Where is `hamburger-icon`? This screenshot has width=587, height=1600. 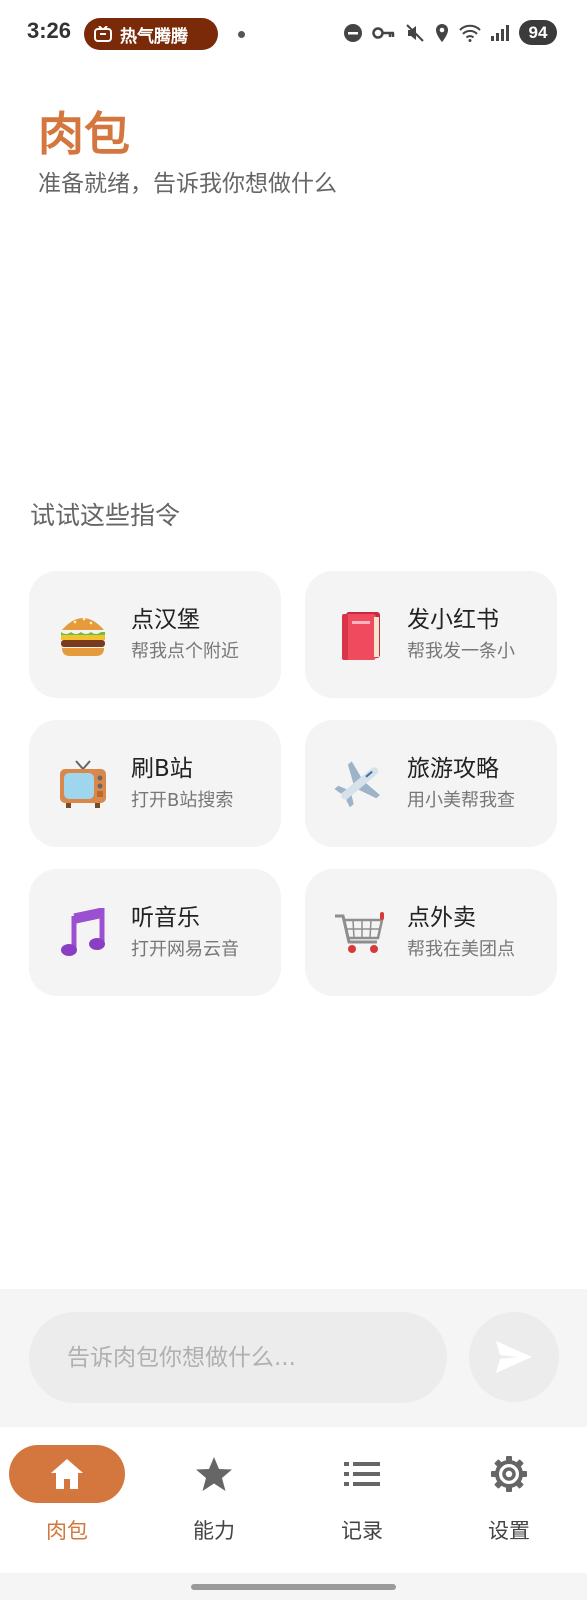
hamburger-icon is located at coordinates (83, 635).